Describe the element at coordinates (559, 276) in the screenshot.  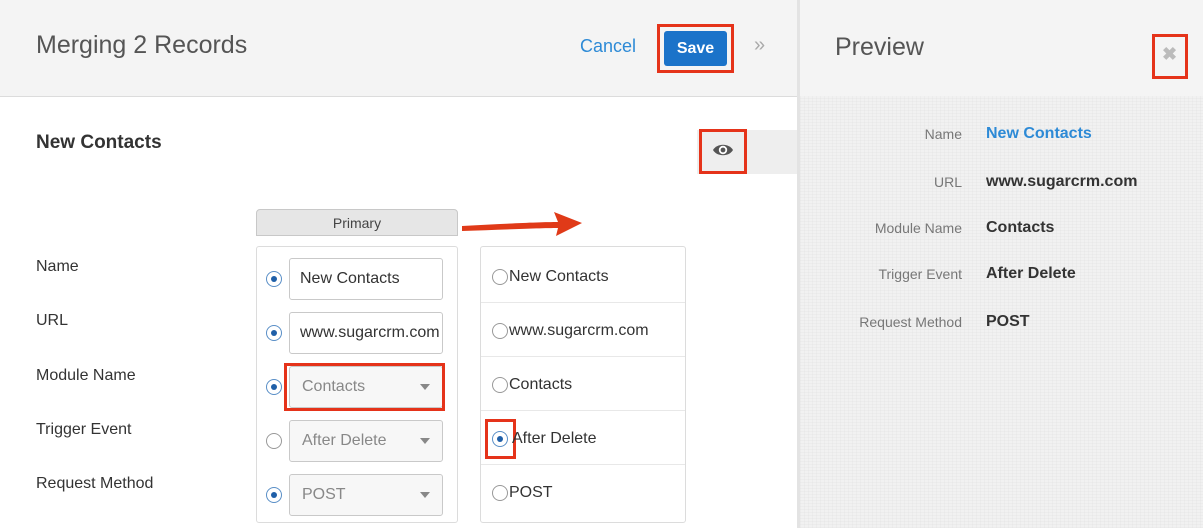
I see `secondary-name-value: New Contacts` at that location.